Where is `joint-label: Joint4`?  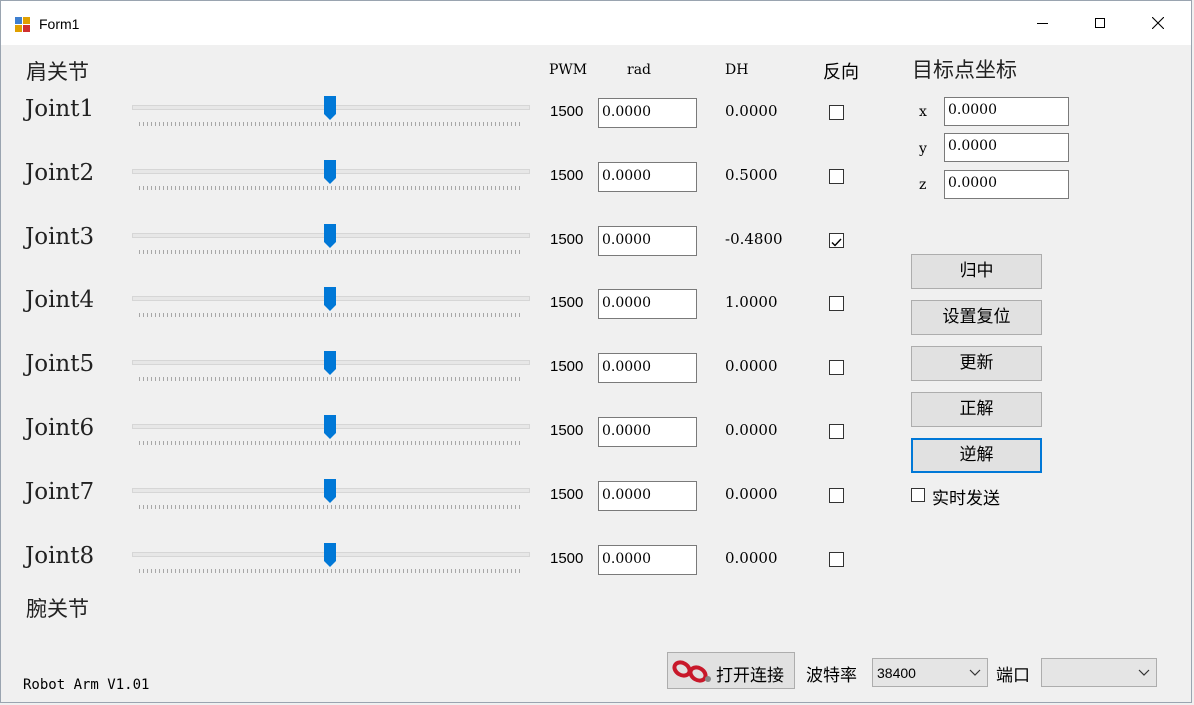 joint-label: Joint4 is located at coordinates (60, 300).